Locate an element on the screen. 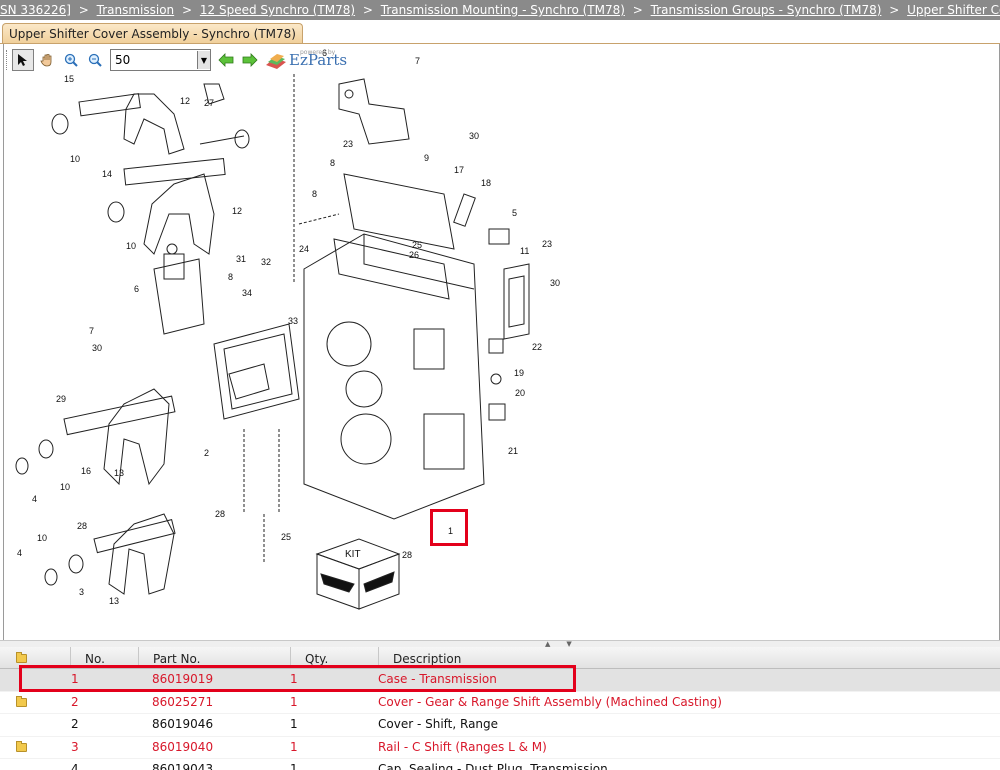 The height and width of the screenshot is (770, 1000). cell-description: Cap, Sealing - Dust Plug, Transmission is located at coordinates (493, 764).